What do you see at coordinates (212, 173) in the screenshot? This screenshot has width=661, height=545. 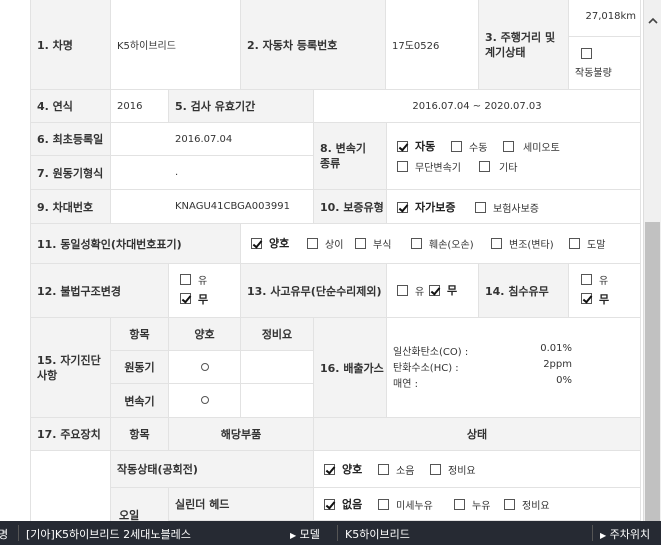 I see `motor-type-value: .` at bounding box center [212, 173].